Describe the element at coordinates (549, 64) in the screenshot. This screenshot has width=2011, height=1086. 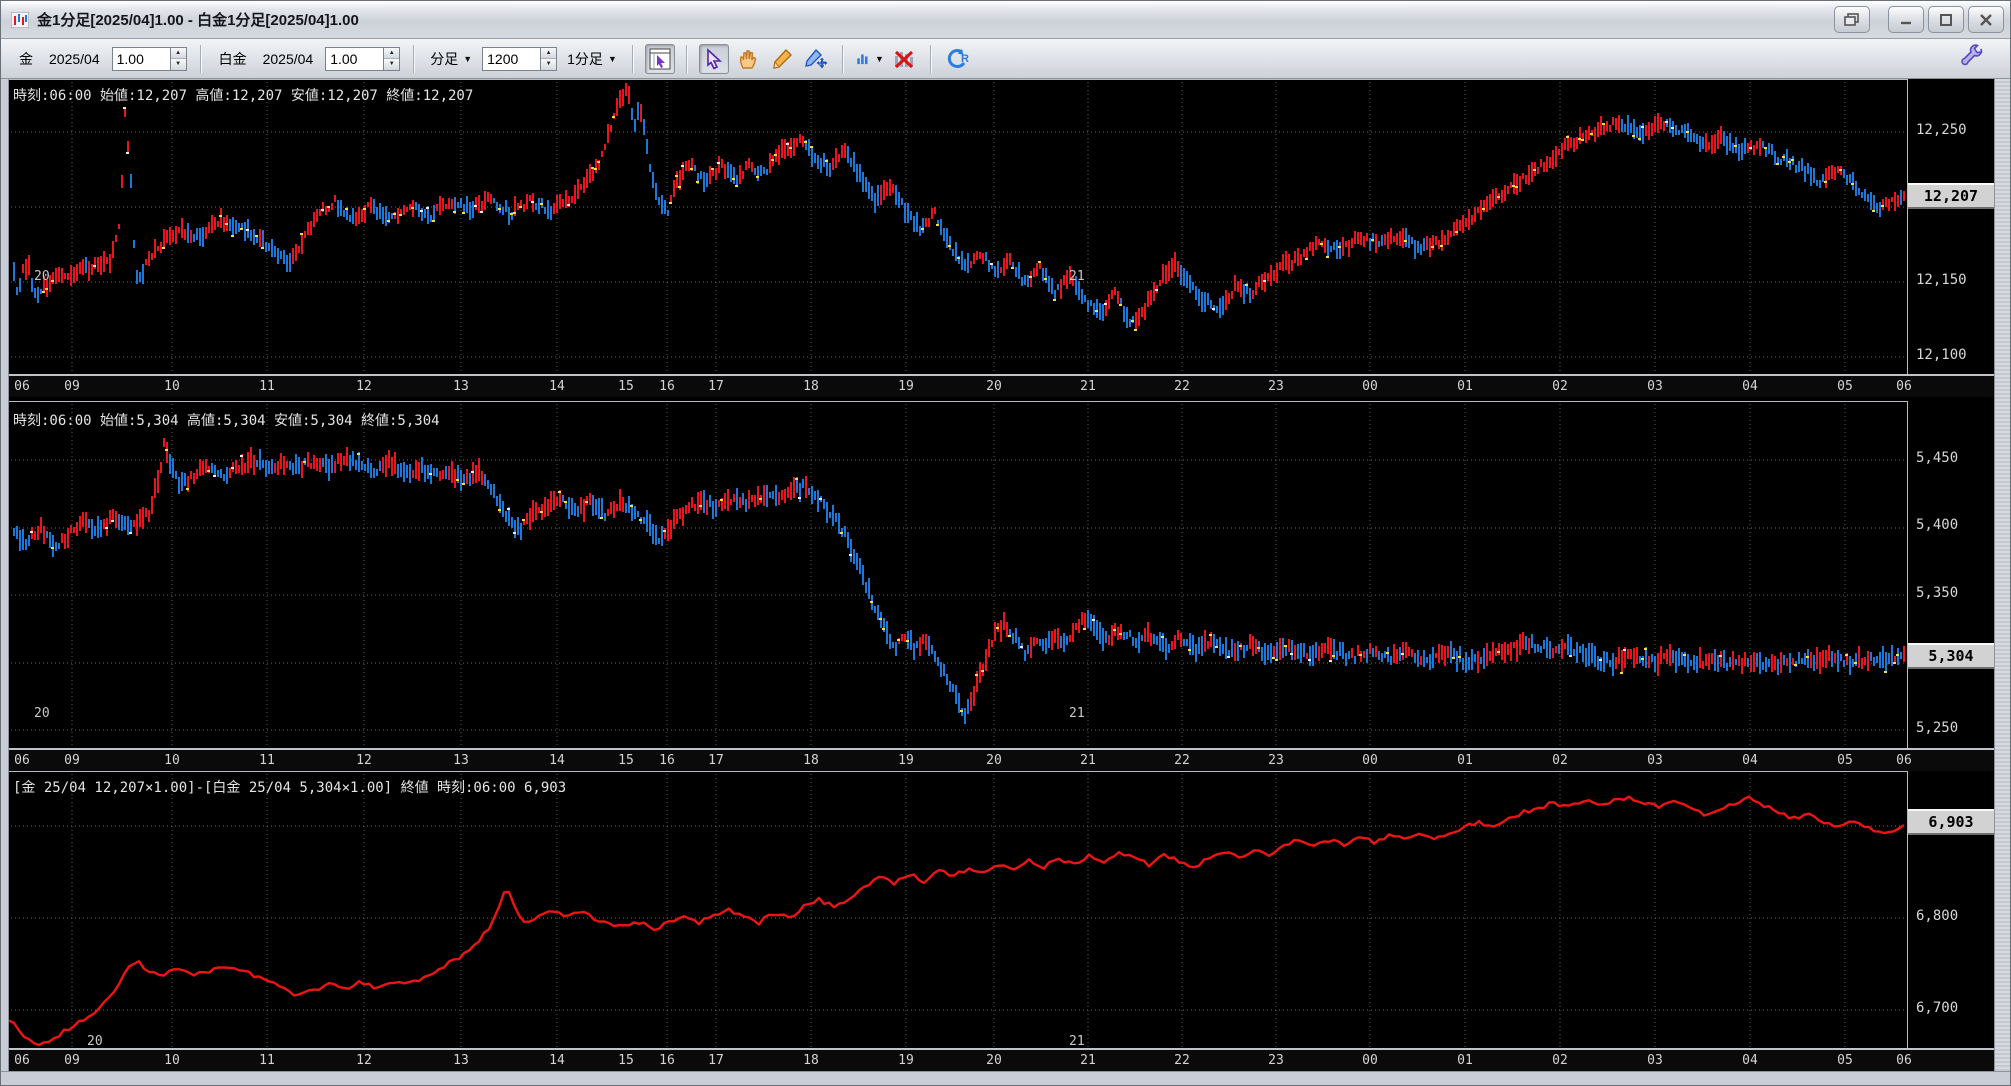
I see `bar-count-down-button: ▼` at that location.